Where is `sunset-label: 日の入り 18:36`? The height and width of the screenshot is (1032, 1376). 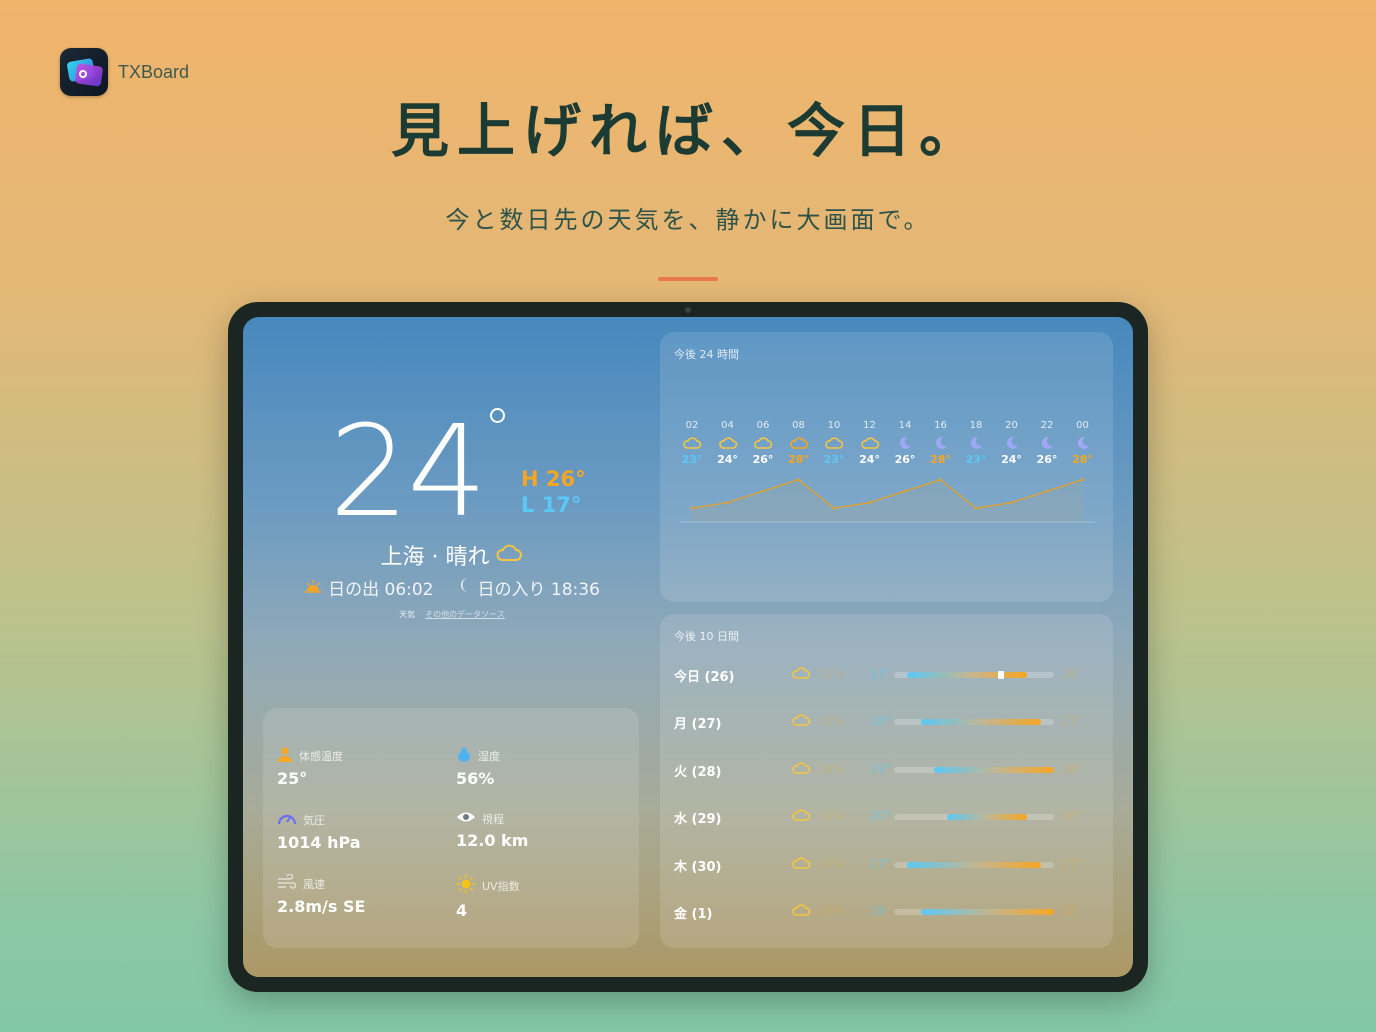 sunset-label: 日の入り 18:36 is located at coordinates (538, 590).